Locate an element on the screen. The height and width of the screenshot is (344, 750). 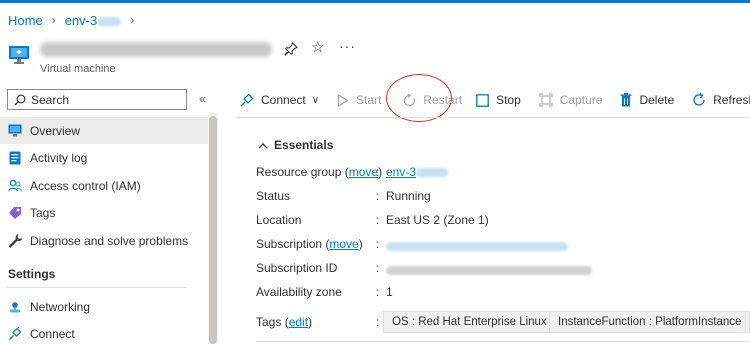
subscription-value is located at coordinates (477, 247).